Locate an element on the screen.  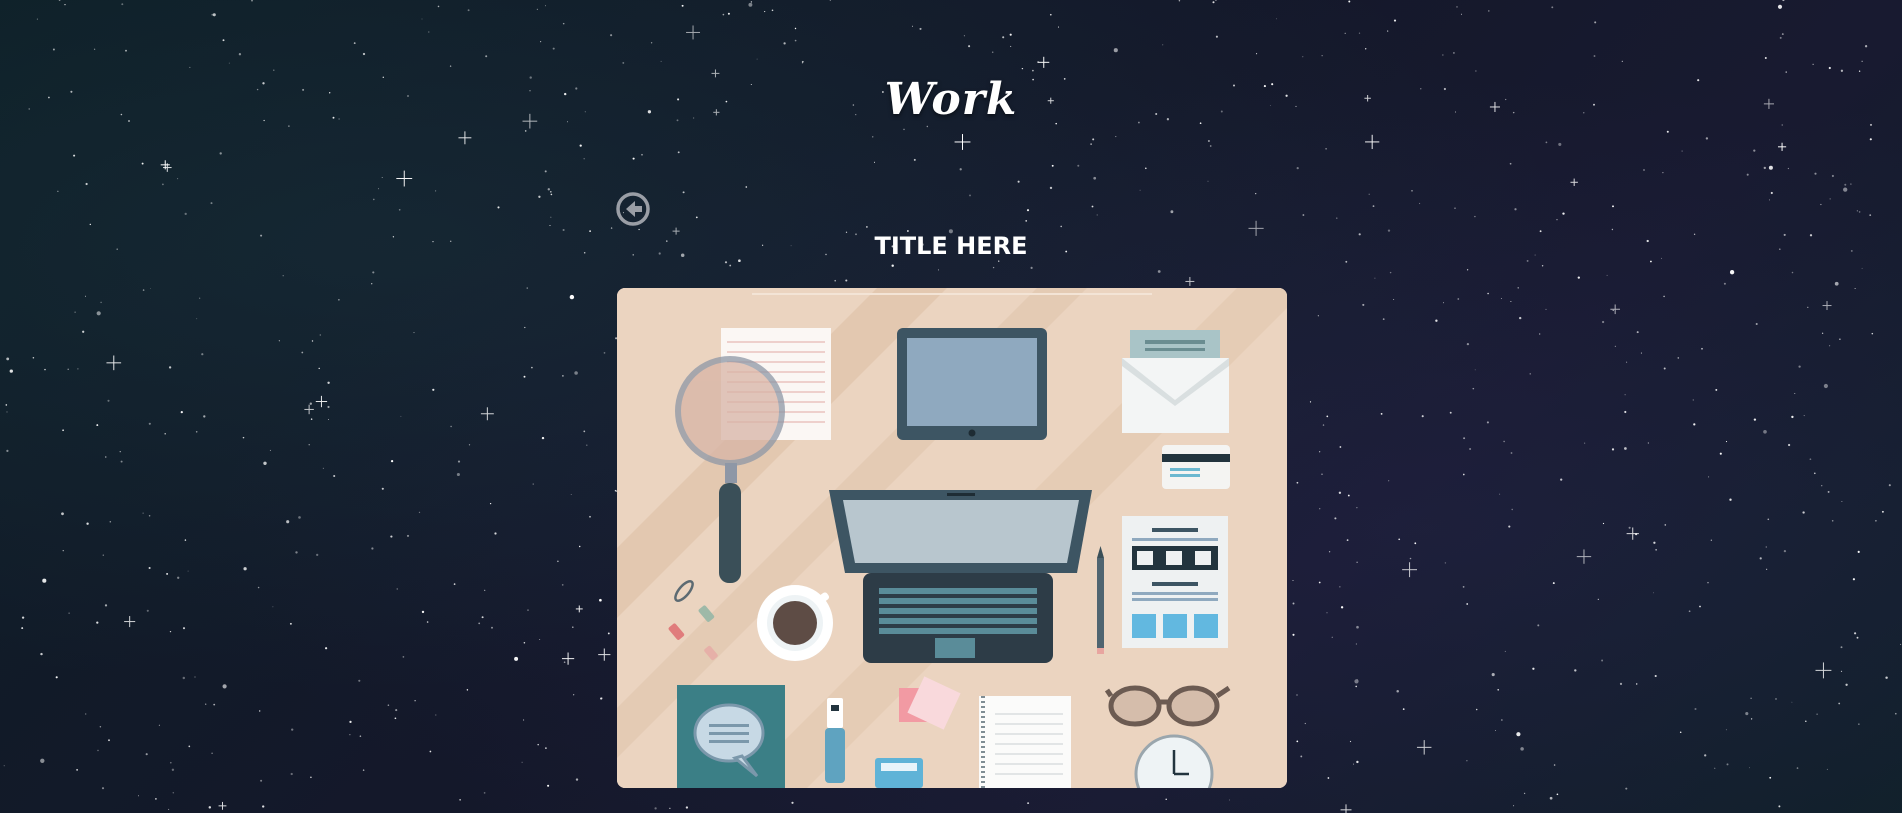
page-title: Work is located at coordinates (951, 99).